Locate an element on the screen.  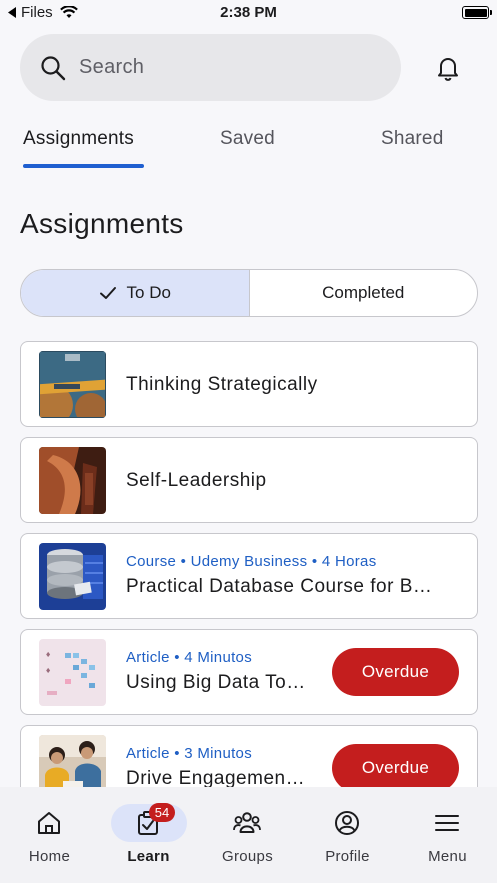
tab-assignments: Assignments is located at coordinates (78, 139).